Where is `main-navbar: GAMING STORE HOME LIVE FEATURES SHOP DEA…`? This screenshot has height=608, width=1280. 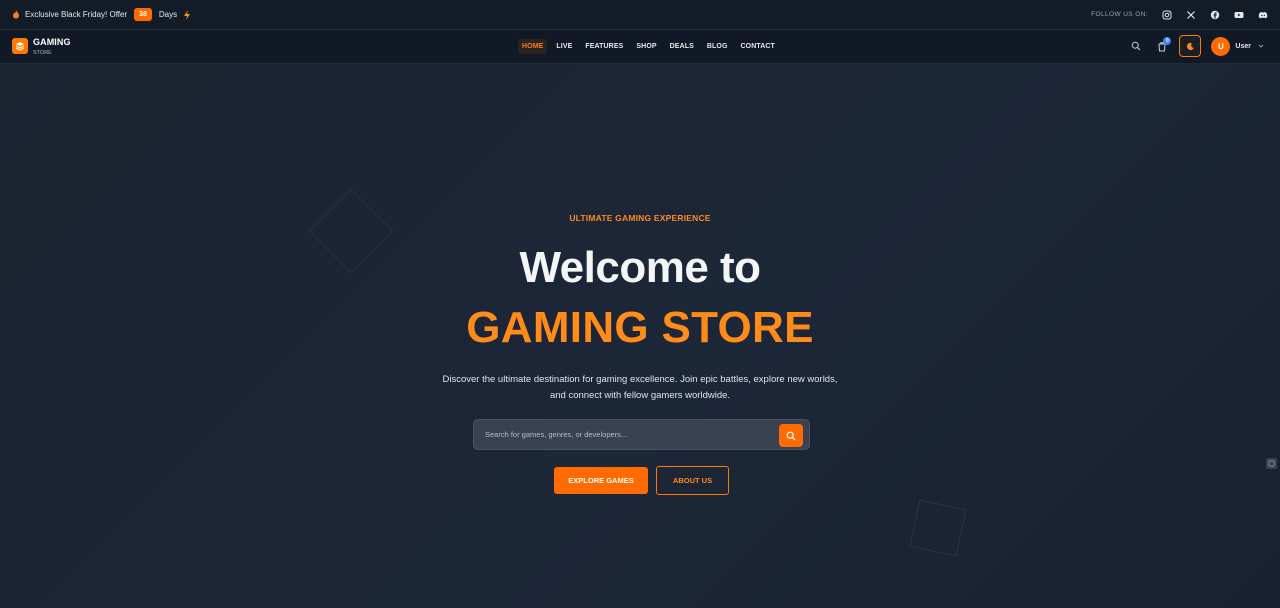 main-navbar: GAMING STORE HOME LIVE FEATURES SHOP DEA… is located at coordinates (640, 47).